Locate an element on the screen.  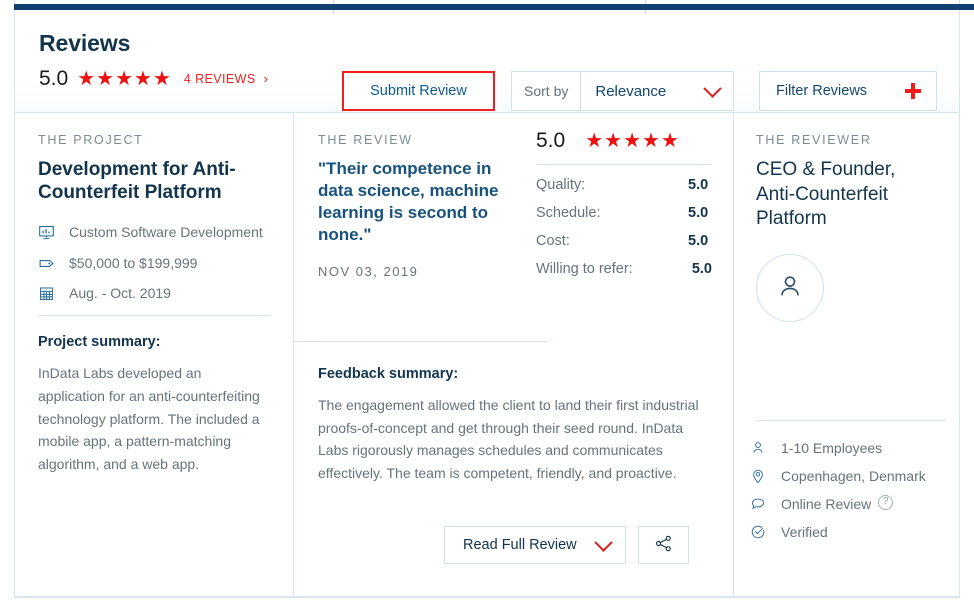
sort-by-label: Sort by is located at coordinates (547, 91).